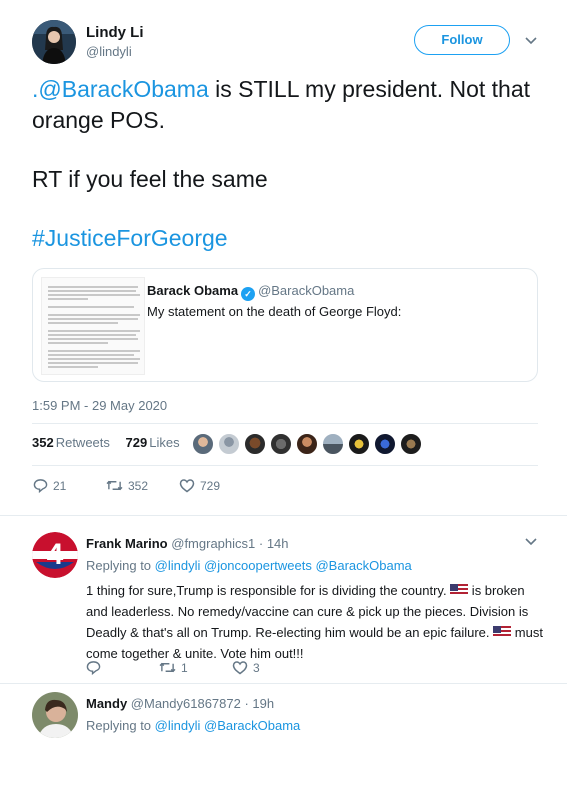  I want to click on replying-to-mentions: @lindyli @BarackObama, so click(228, 725).